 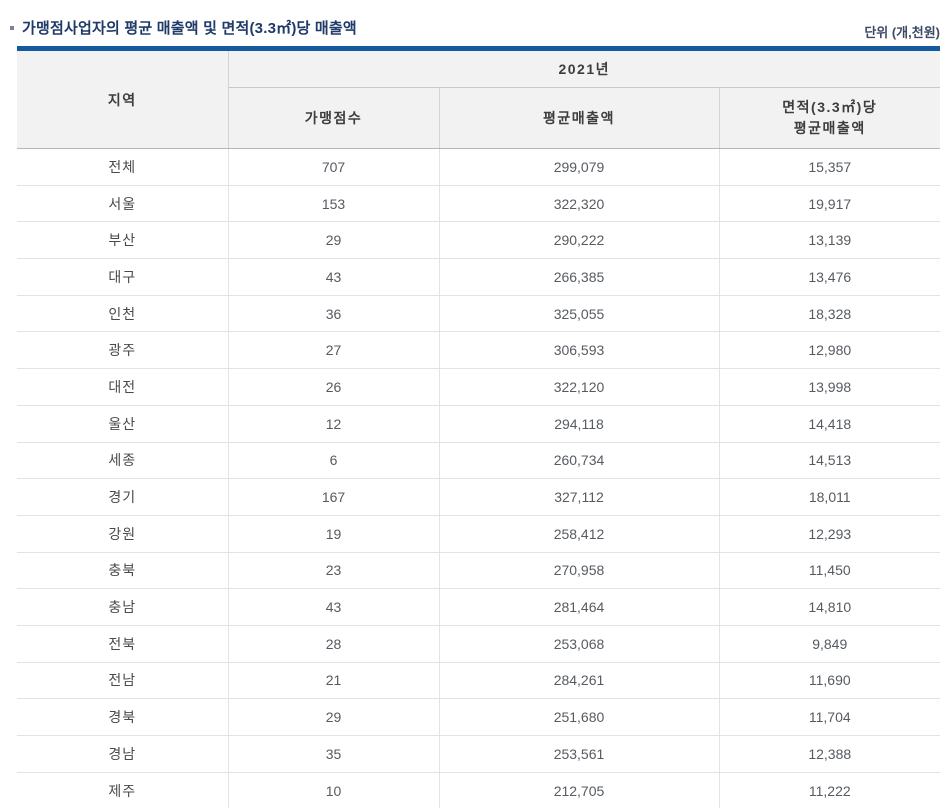 I want to click on avg-sales-cell: 253,068, so click(x=579, y=644).